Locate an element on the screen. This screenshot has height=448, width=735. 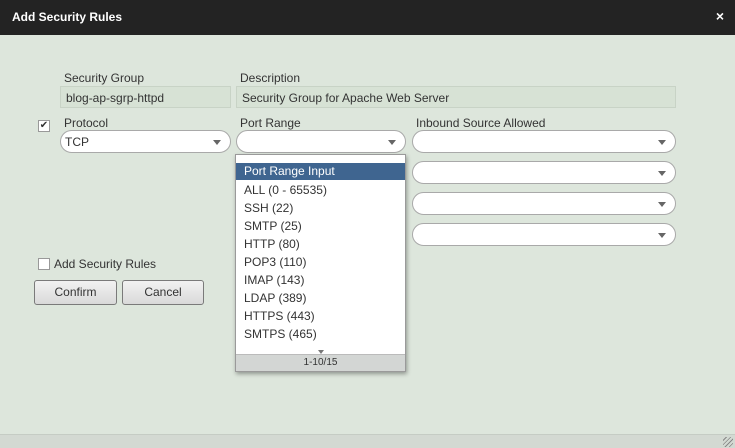
close-icon: × is located at coordinates (720, 16).